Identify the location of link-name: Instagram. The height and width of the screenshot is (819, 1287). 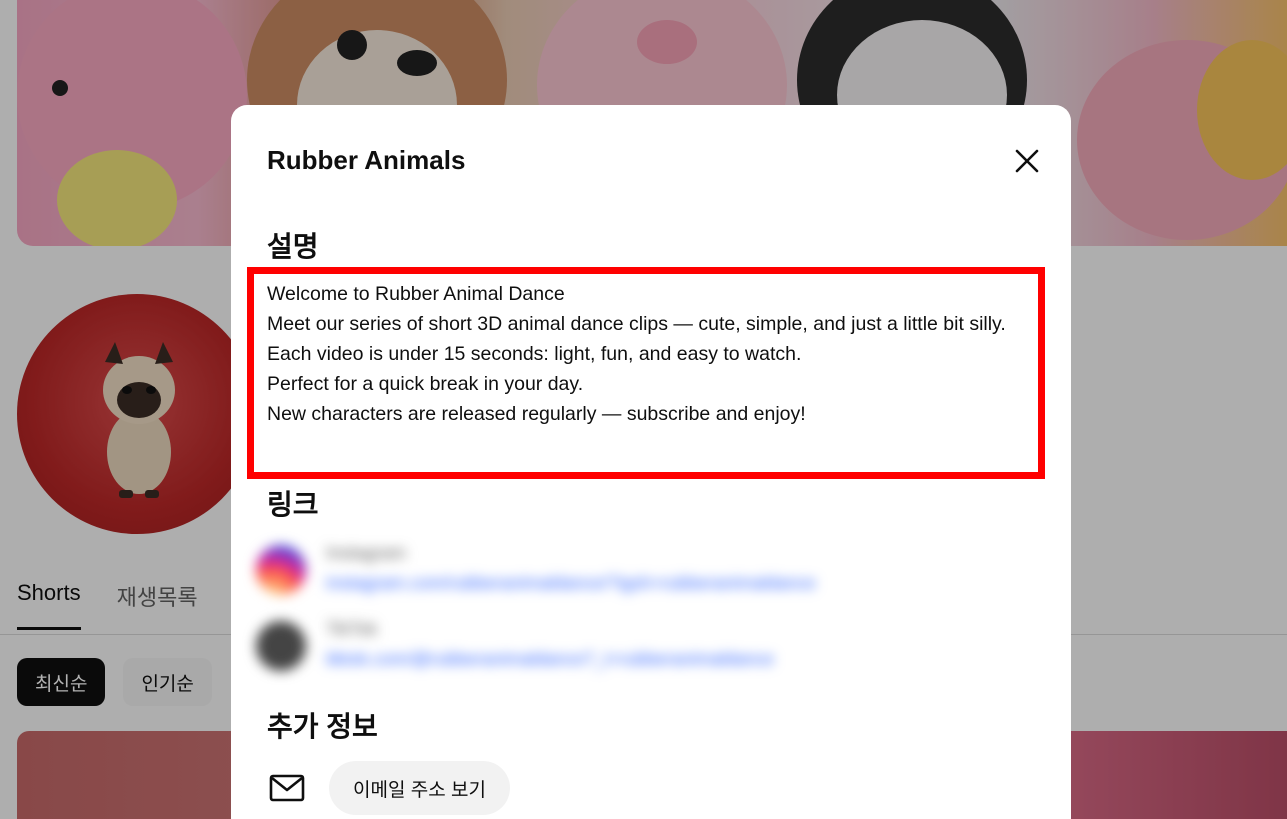
(366, 553).